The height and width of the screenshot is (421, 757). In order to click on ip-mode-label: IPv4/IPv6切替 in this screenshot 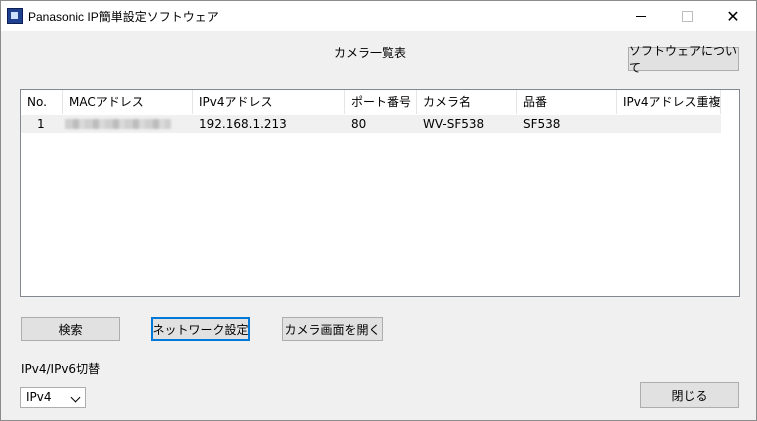, I will do `click(61, 369)`.